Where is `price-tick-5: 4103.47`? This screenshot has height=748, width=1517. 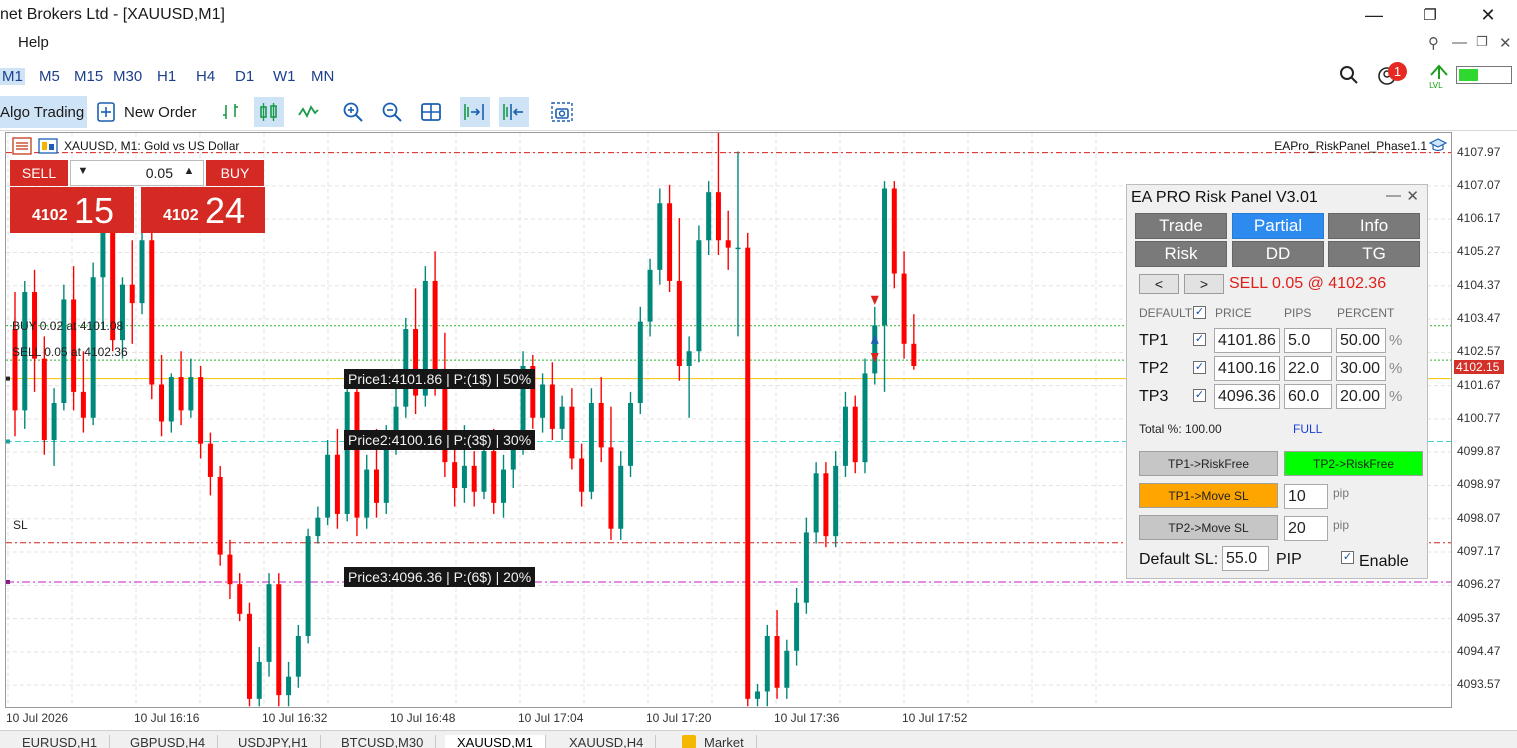 price-tick-5: 4103.47 is located at coordinates (1479, 318).